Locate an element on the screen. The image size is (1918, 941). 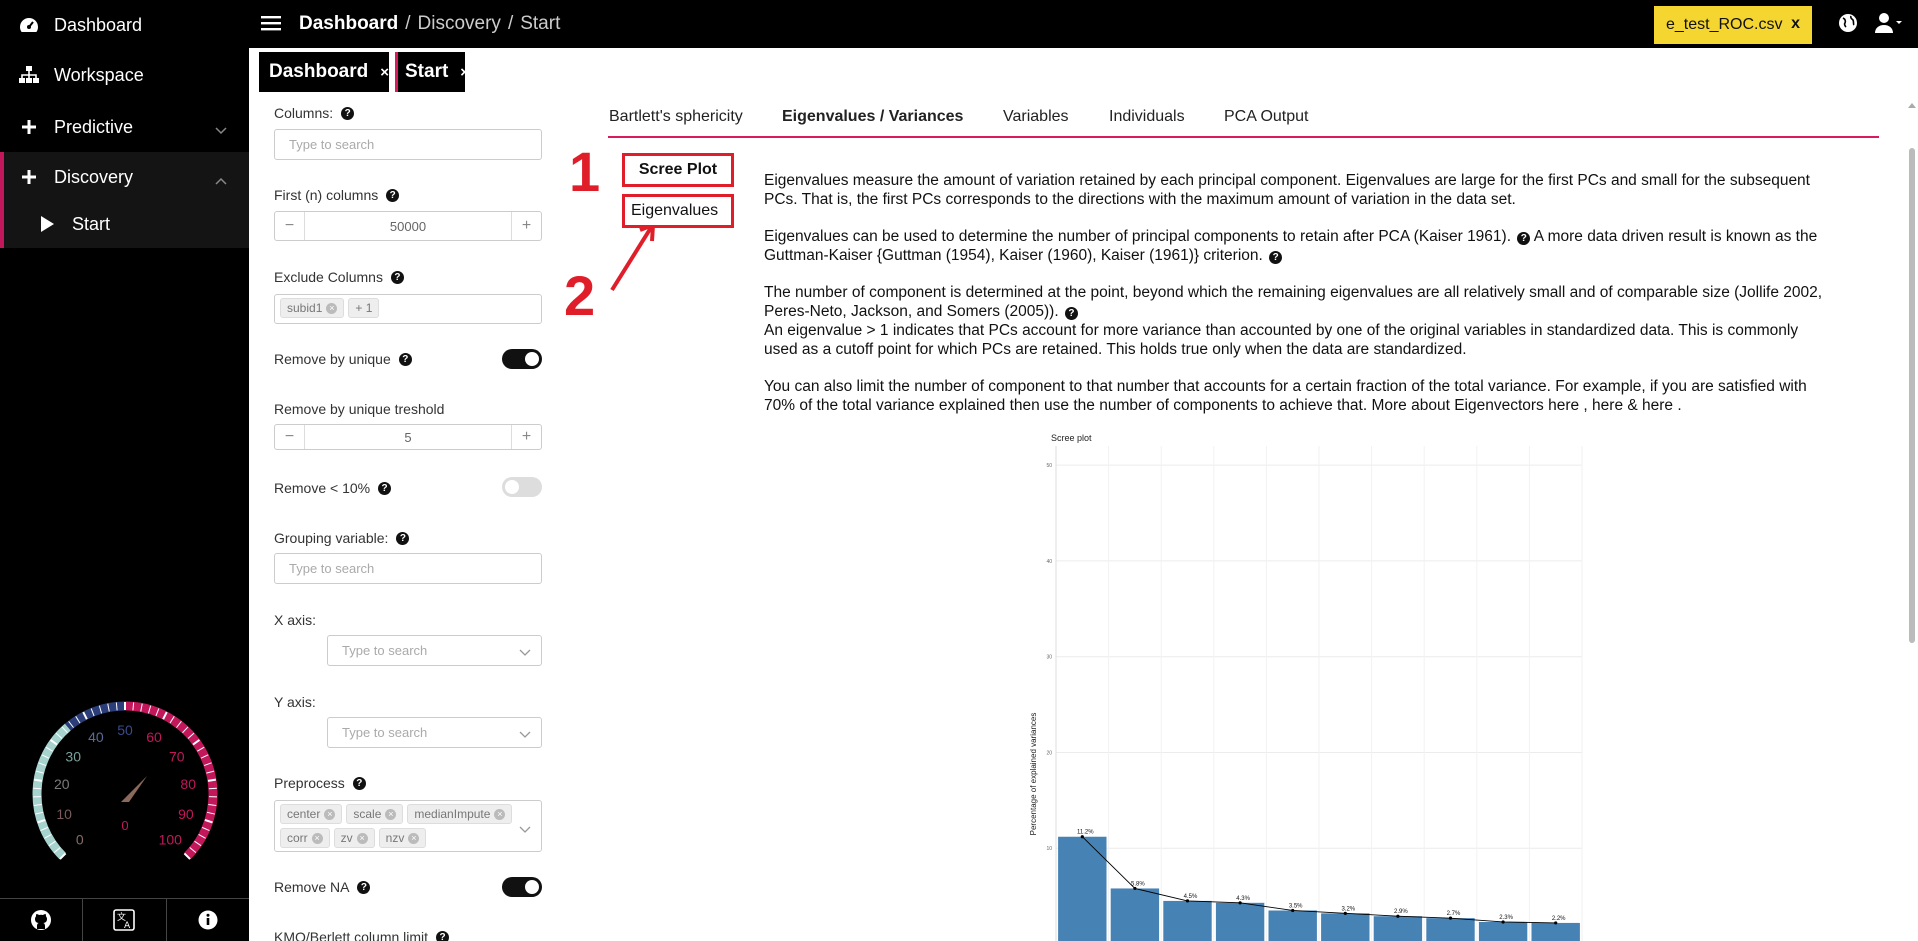
eigenvalues-button: Eigenvalues is located at coordinates (678, 211).